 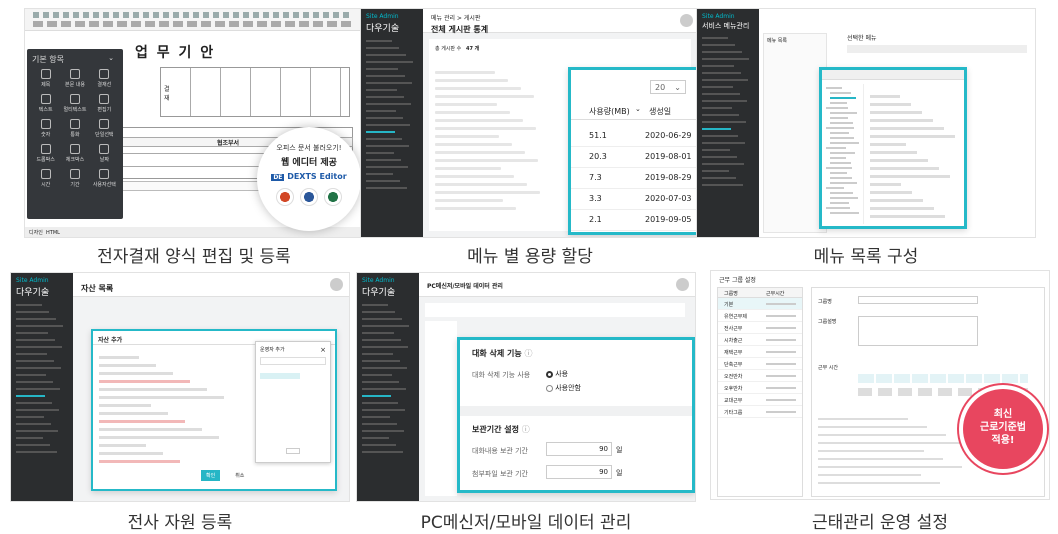 What do you see at coordinates (638, 109) in the screenshot?
I see `sort-down-icon: ⌄` at bounding box center [638, 109].